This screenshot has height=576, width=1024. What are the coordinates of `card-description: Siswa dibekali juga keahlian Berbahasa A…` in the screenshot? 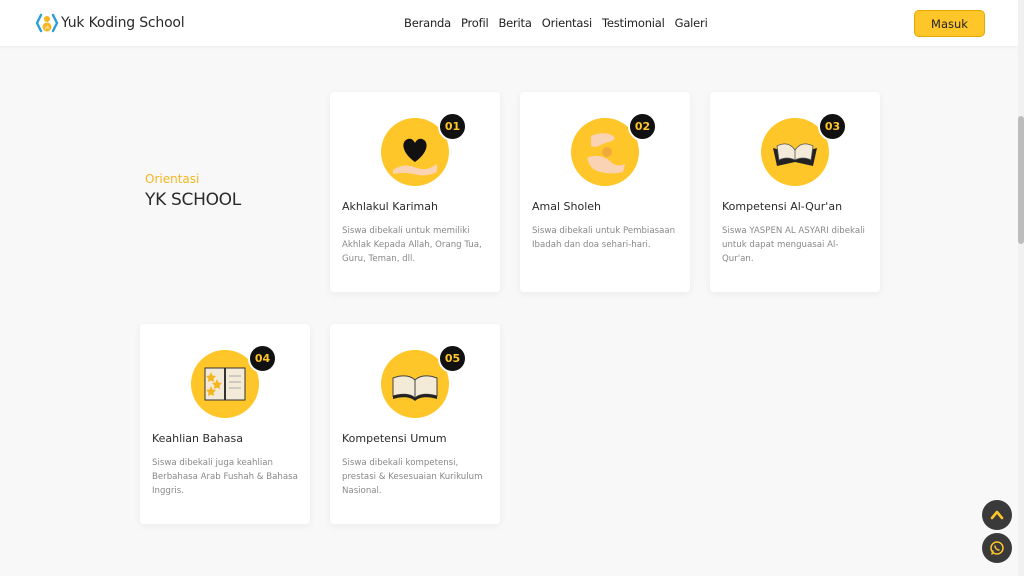 It's located at (225, 477).